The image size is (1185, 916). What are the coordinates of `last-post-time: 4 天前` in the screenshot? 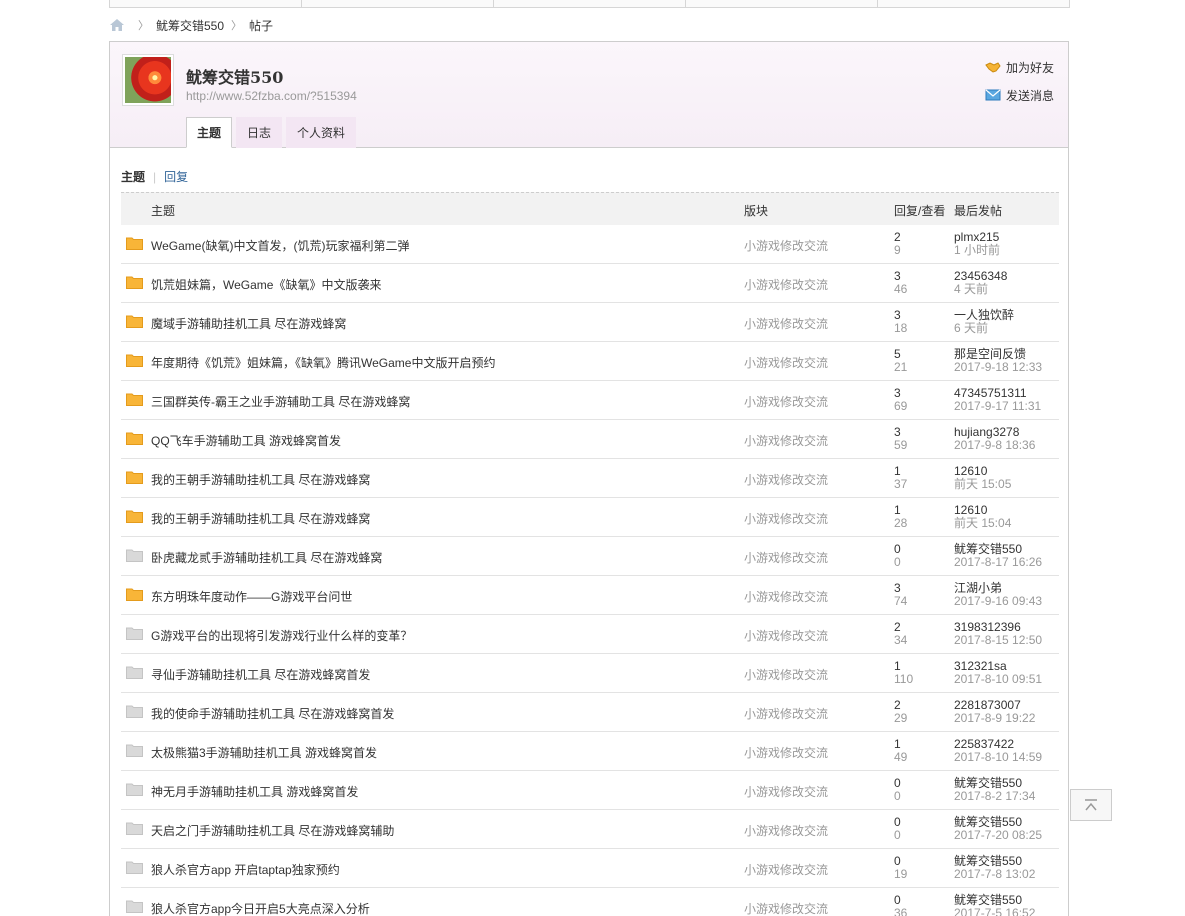 It's located at (971, 289).